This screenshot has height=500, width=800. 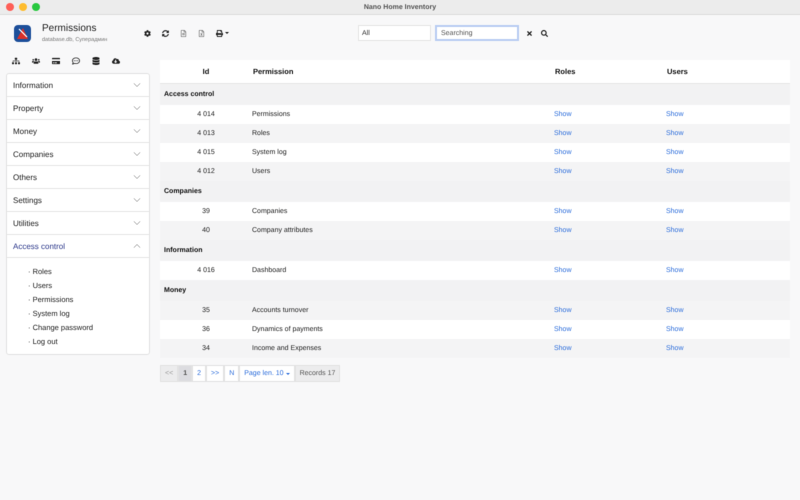 I want to click on users-icon, so click(x=36, y=62).